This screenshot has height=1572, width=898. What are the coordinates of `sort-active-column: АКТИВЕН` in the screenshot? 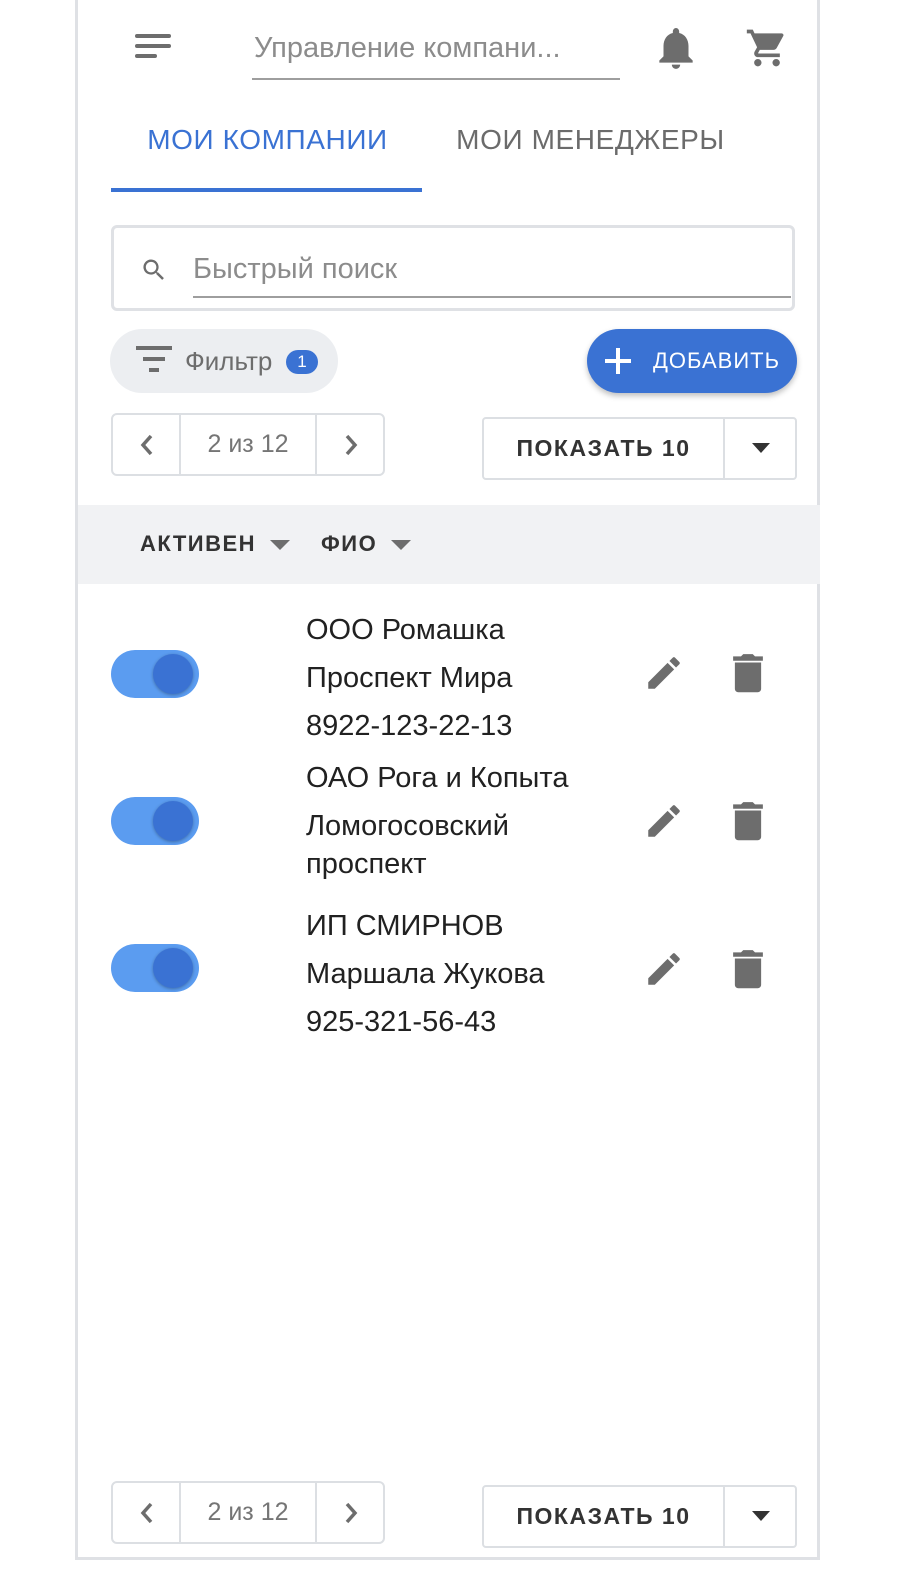 It's located at (215, 544).